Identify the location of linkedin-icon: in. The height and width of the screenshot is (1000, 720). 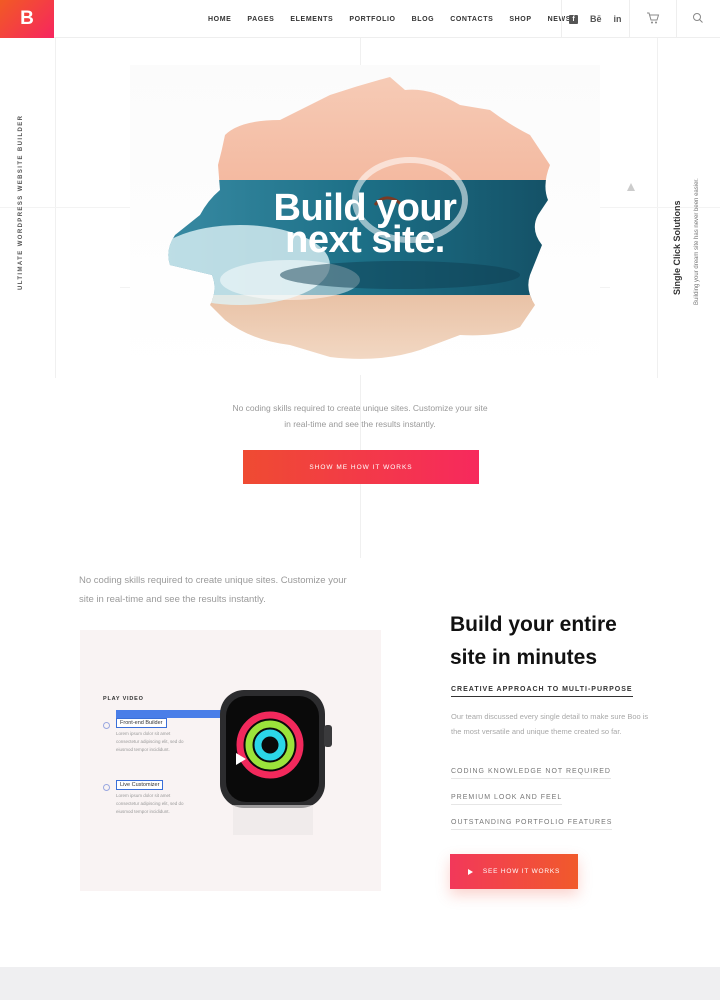
(618, 19).